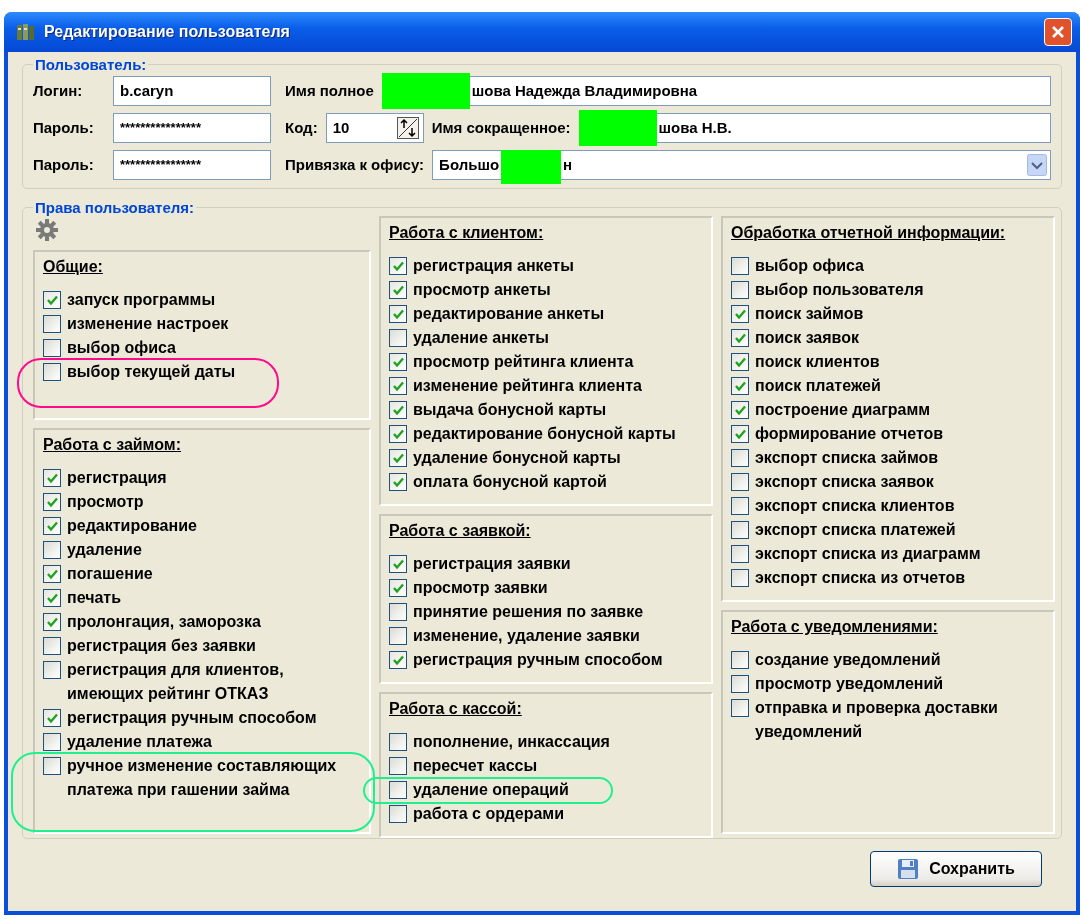  Describe the element at coordinates (888, 660) in the screenshot. I see `permission-checkbox: создание уведомлений` at that location.